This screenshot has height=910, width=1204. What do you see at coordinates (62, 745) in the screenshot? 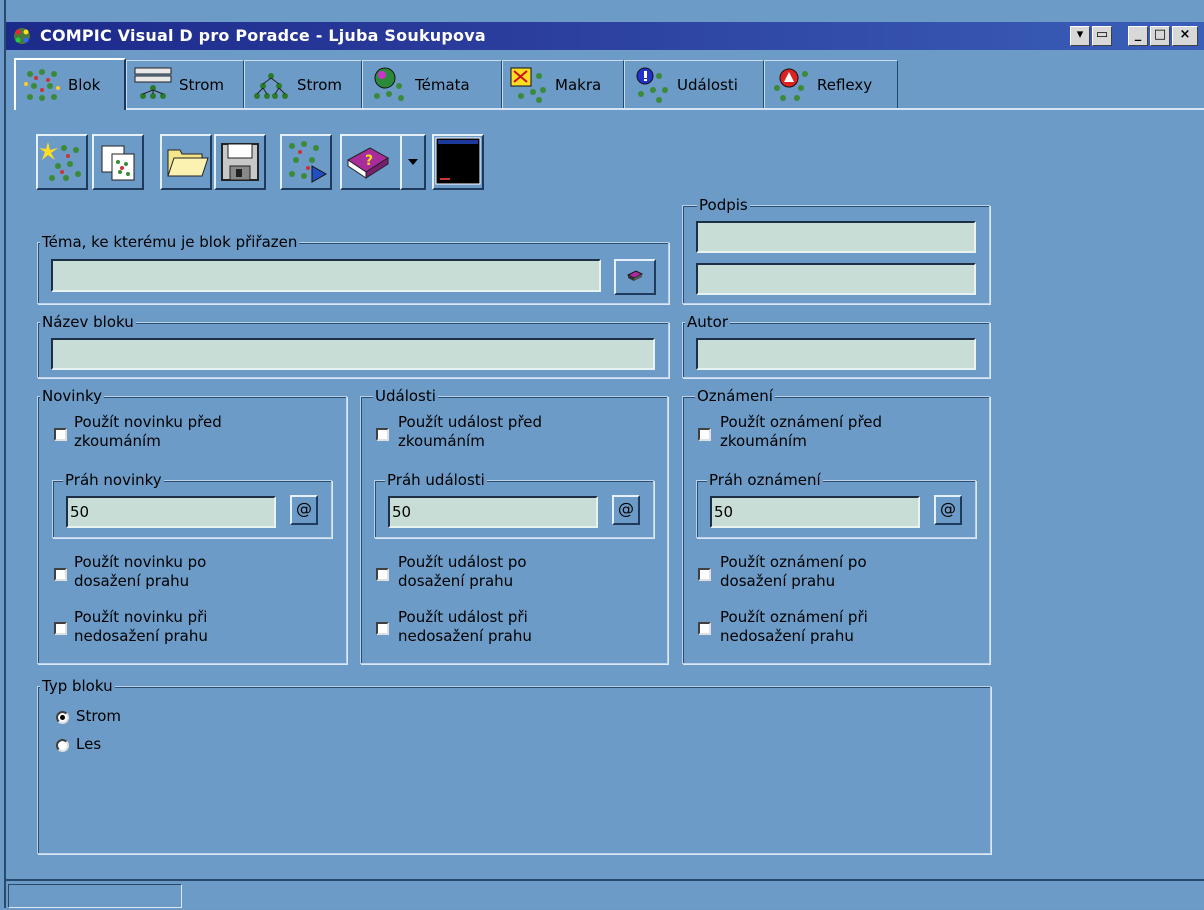
I see `block-type-les-radio` at bounding box center [62, 745].